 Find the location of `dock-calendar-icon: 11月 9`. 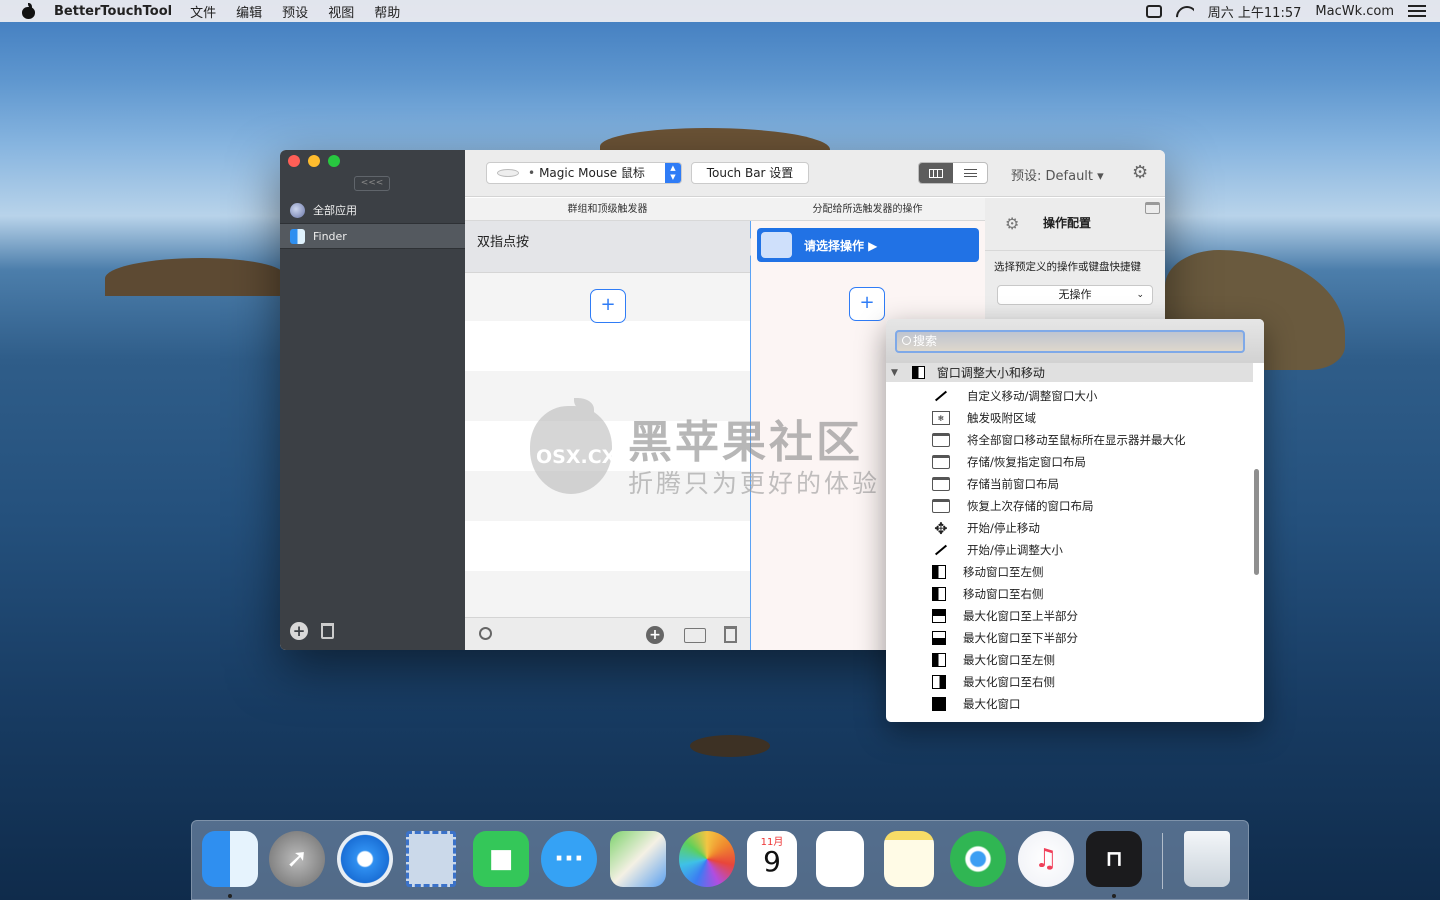

dock-calendar-icon: 11月 9 is located at coordinates (772, 859).